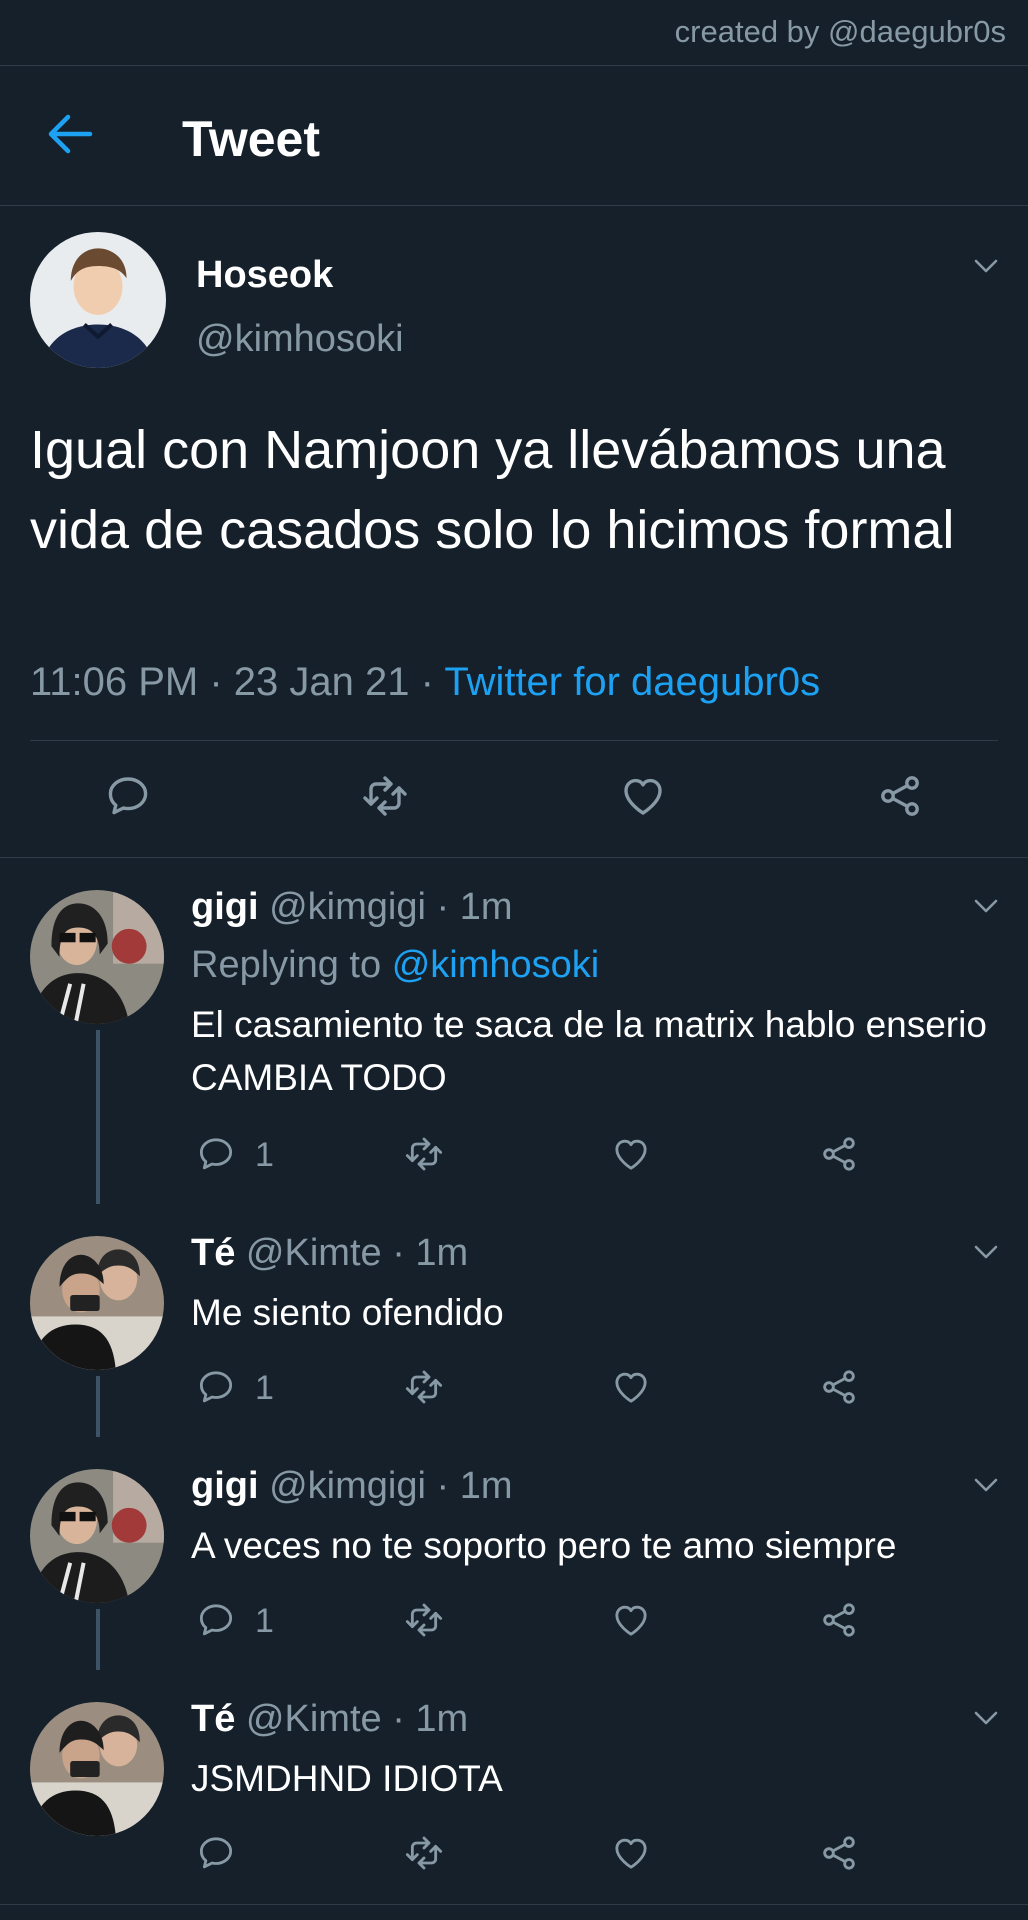  I want to click on tweet-date: 23 Jan 21, so click(321, 682).